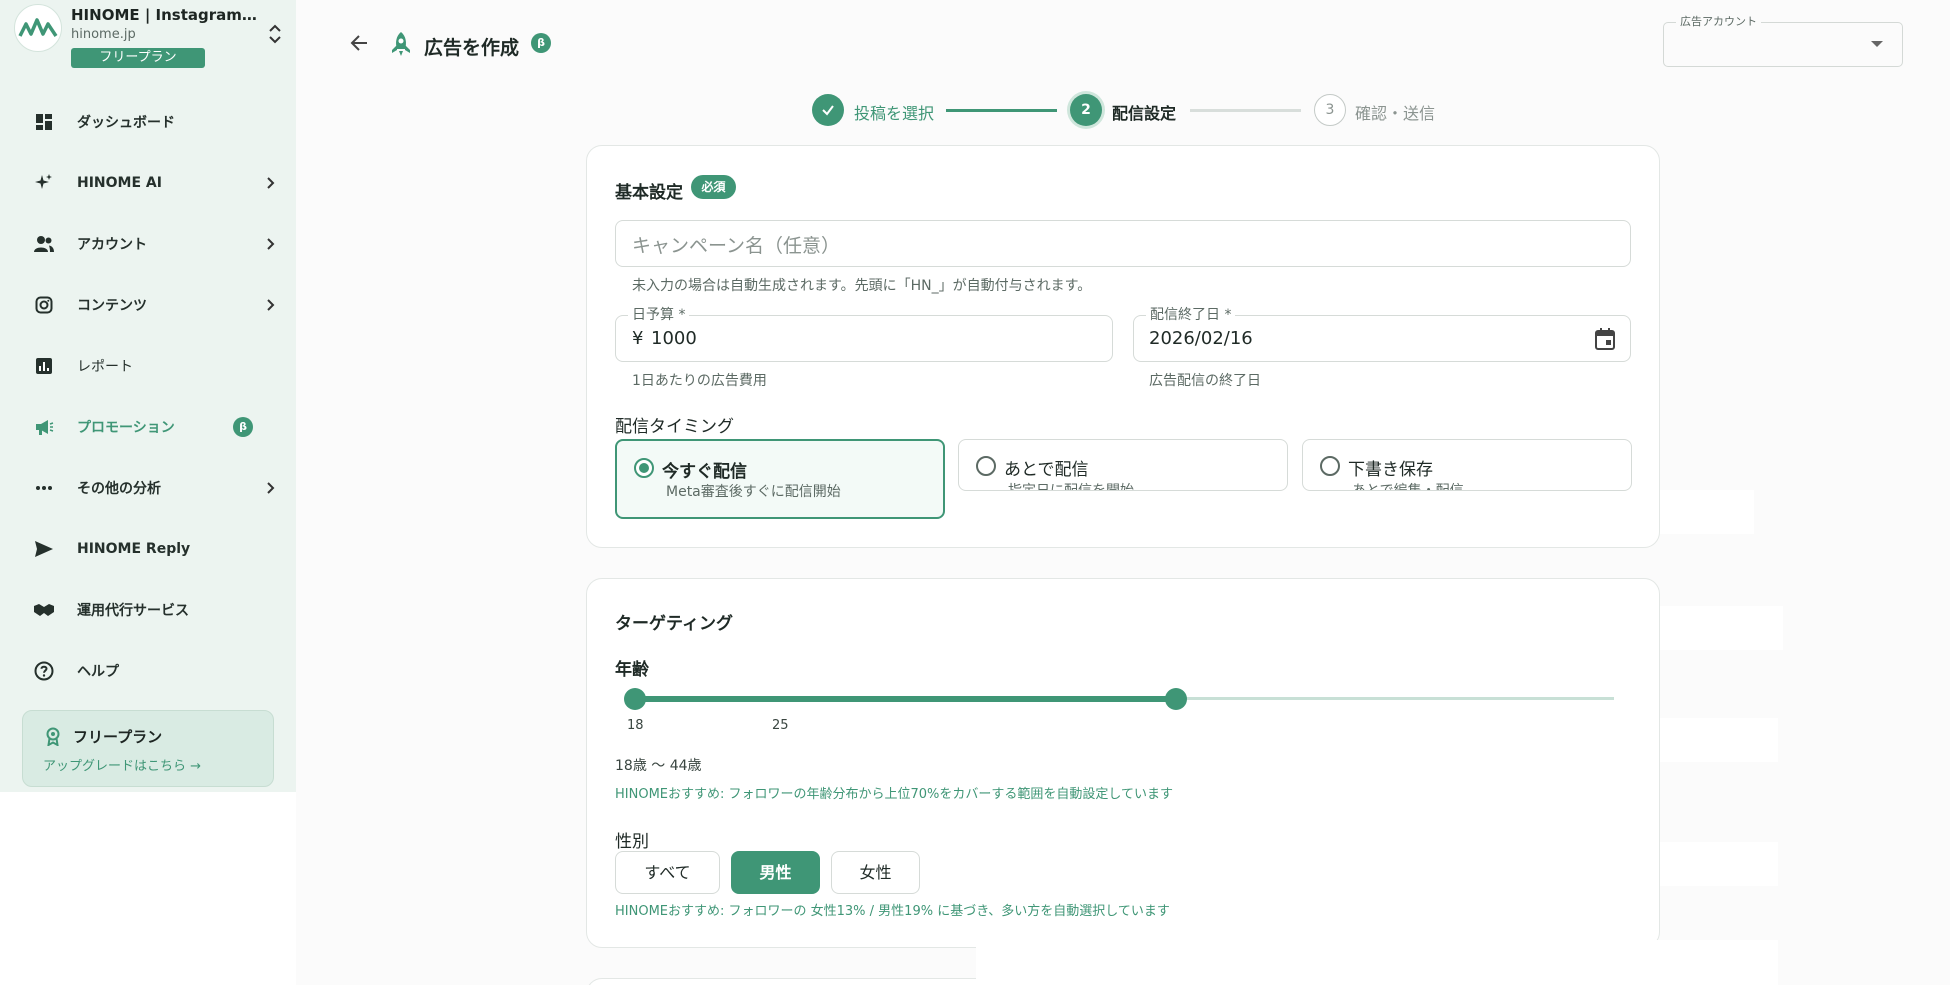  What do you see at coordinates (38, 28) in the screenshot?
I see `brand-logo` at bounding box center [38, 28].